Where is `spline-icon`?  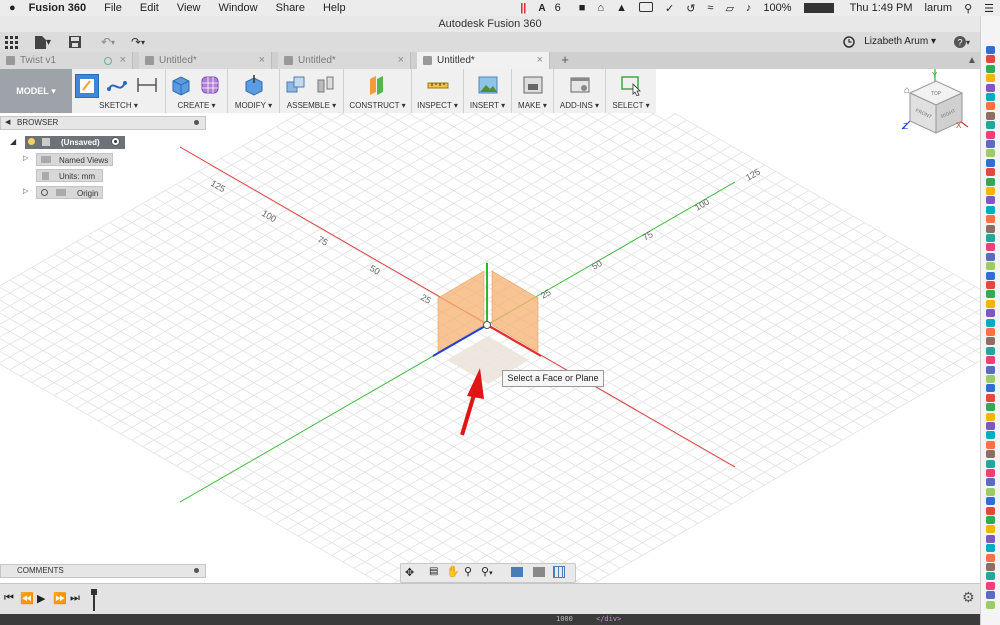
spline-icon is located at coordinates (117, 85).